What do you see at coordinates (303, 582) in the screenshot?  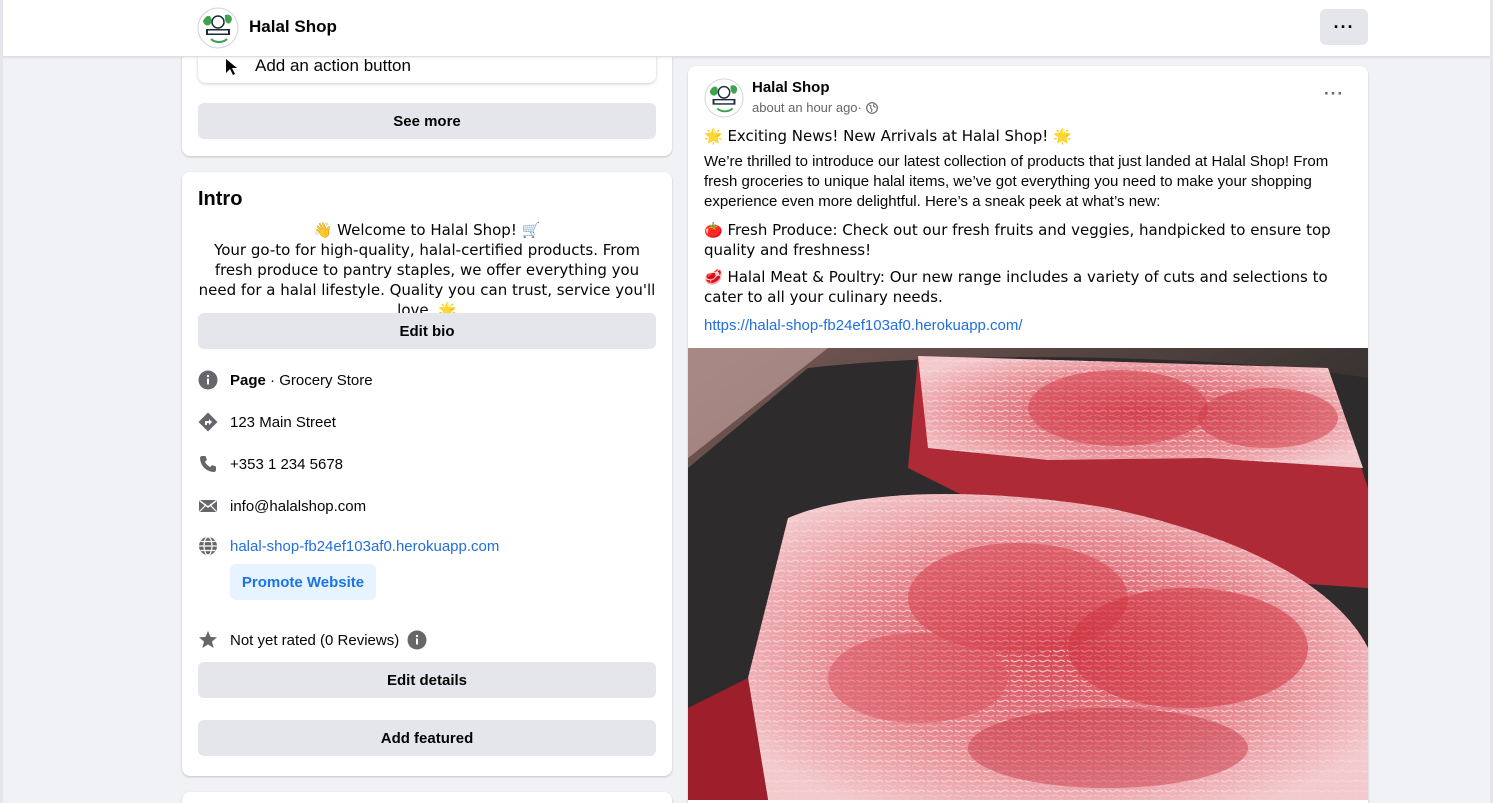 I see `promote-website-button: Promote Website` at bounding box center [303, 582].